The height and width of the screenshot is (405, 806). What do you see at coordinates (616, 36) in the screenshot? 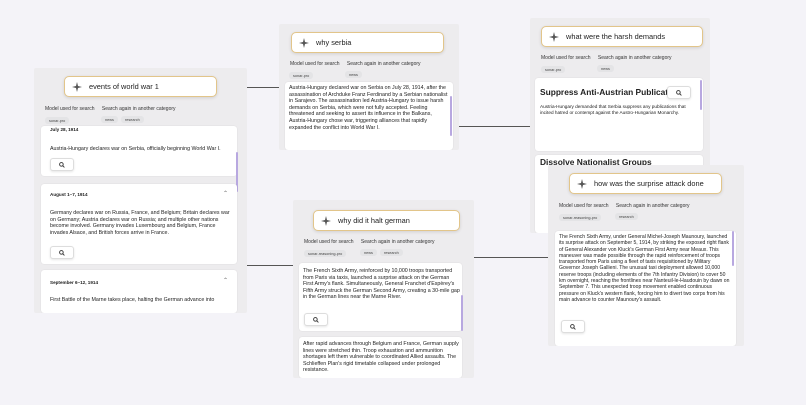
I see `query-text: what were the harsh demands` at bounding box center [616, 36].